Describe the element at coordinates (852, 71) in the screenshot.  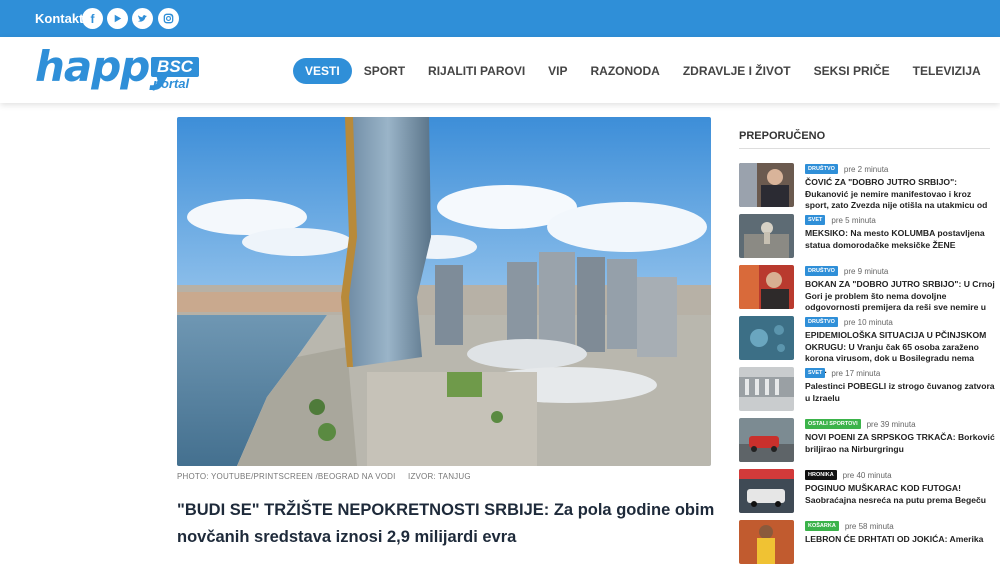
I see `nav-item-seksi-price: SEKSI PRIČE` at that location.